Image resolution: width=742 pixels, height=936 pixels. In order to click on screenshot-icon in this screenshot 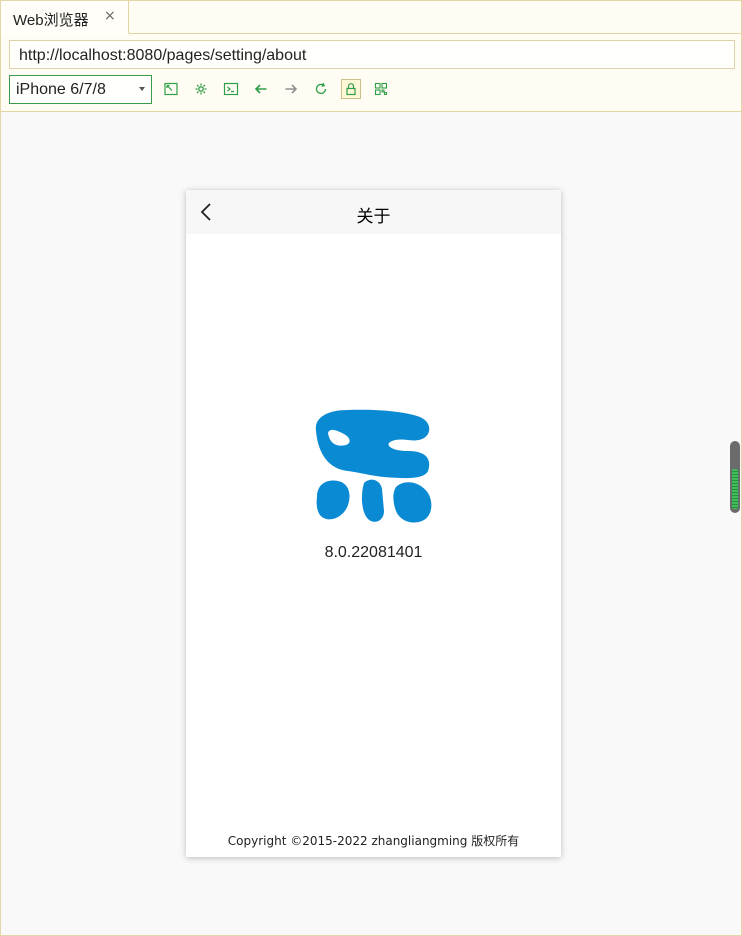, I will do `click(171, 89)`.